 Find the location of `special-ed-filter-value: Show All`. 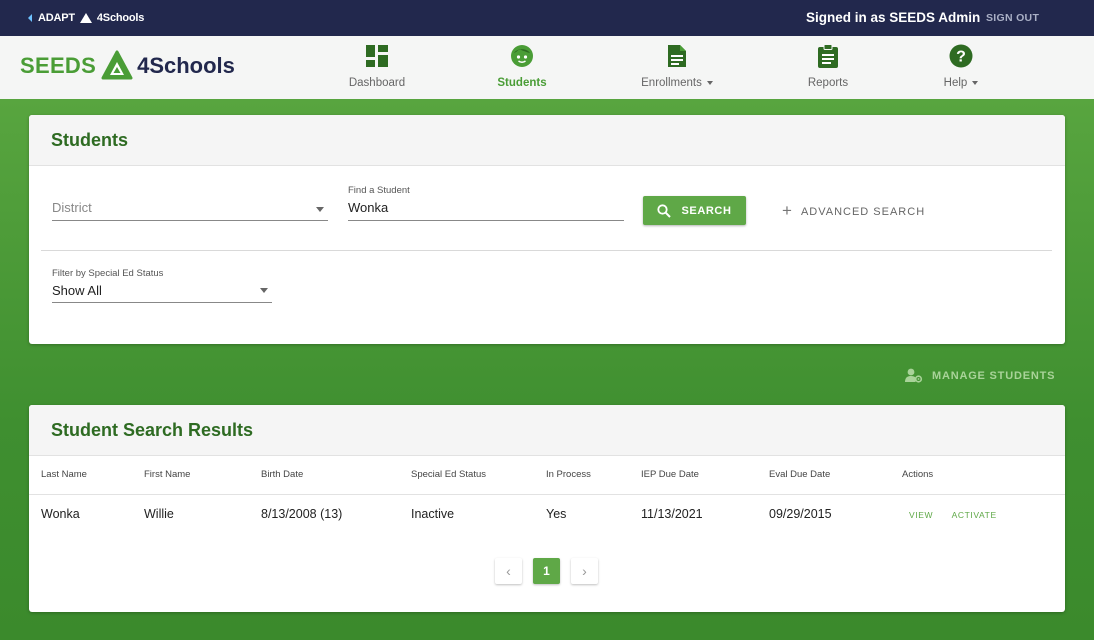

special-ed-filter-value: Show All is located at coordinates (77, 290).